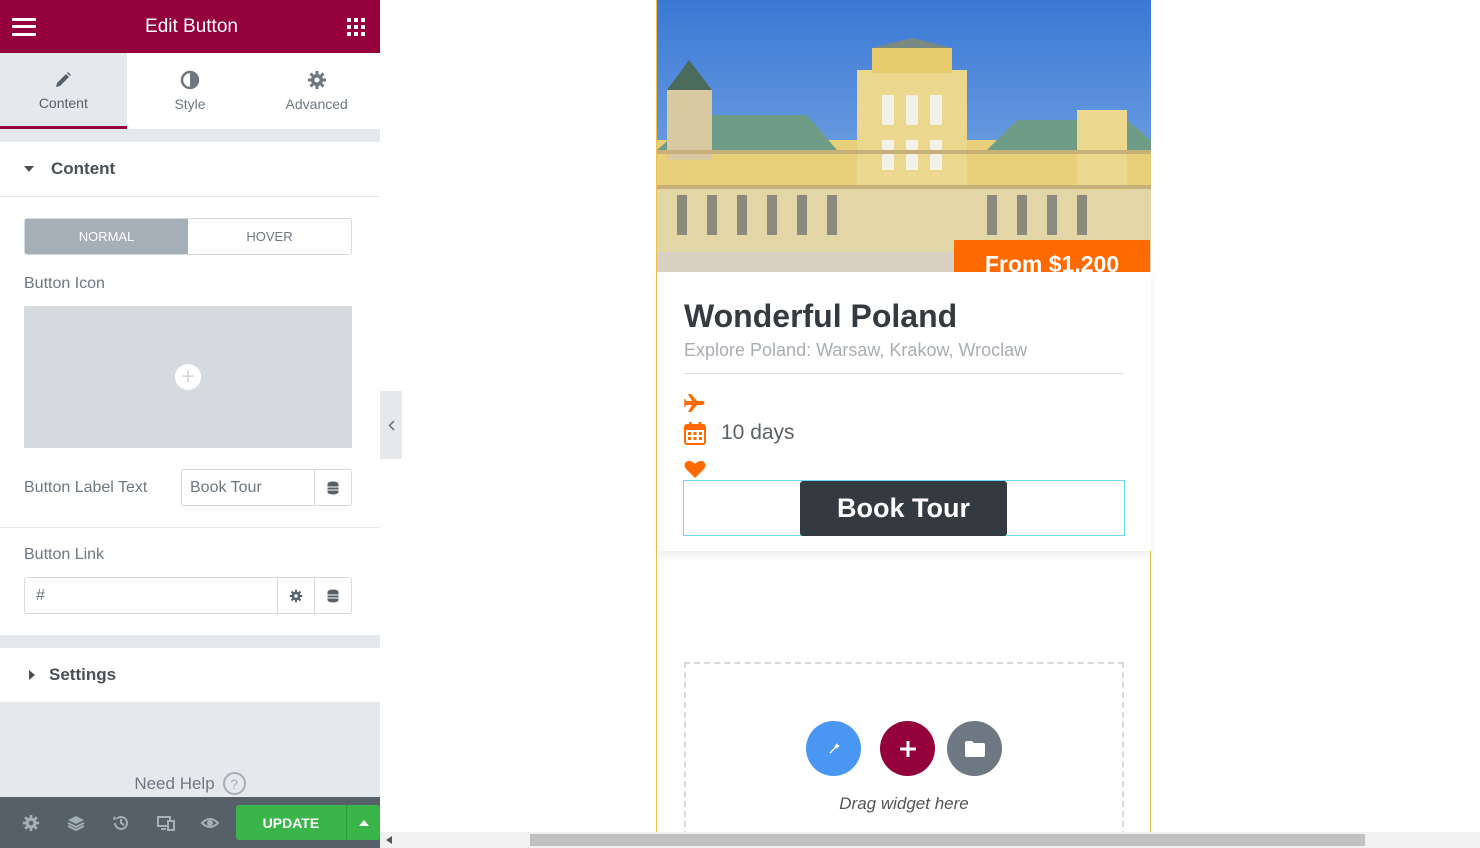 Image resolution: width=1480 pixels, height=848 pixels. I want to click on content-section-header: Content, so click(190, 169).